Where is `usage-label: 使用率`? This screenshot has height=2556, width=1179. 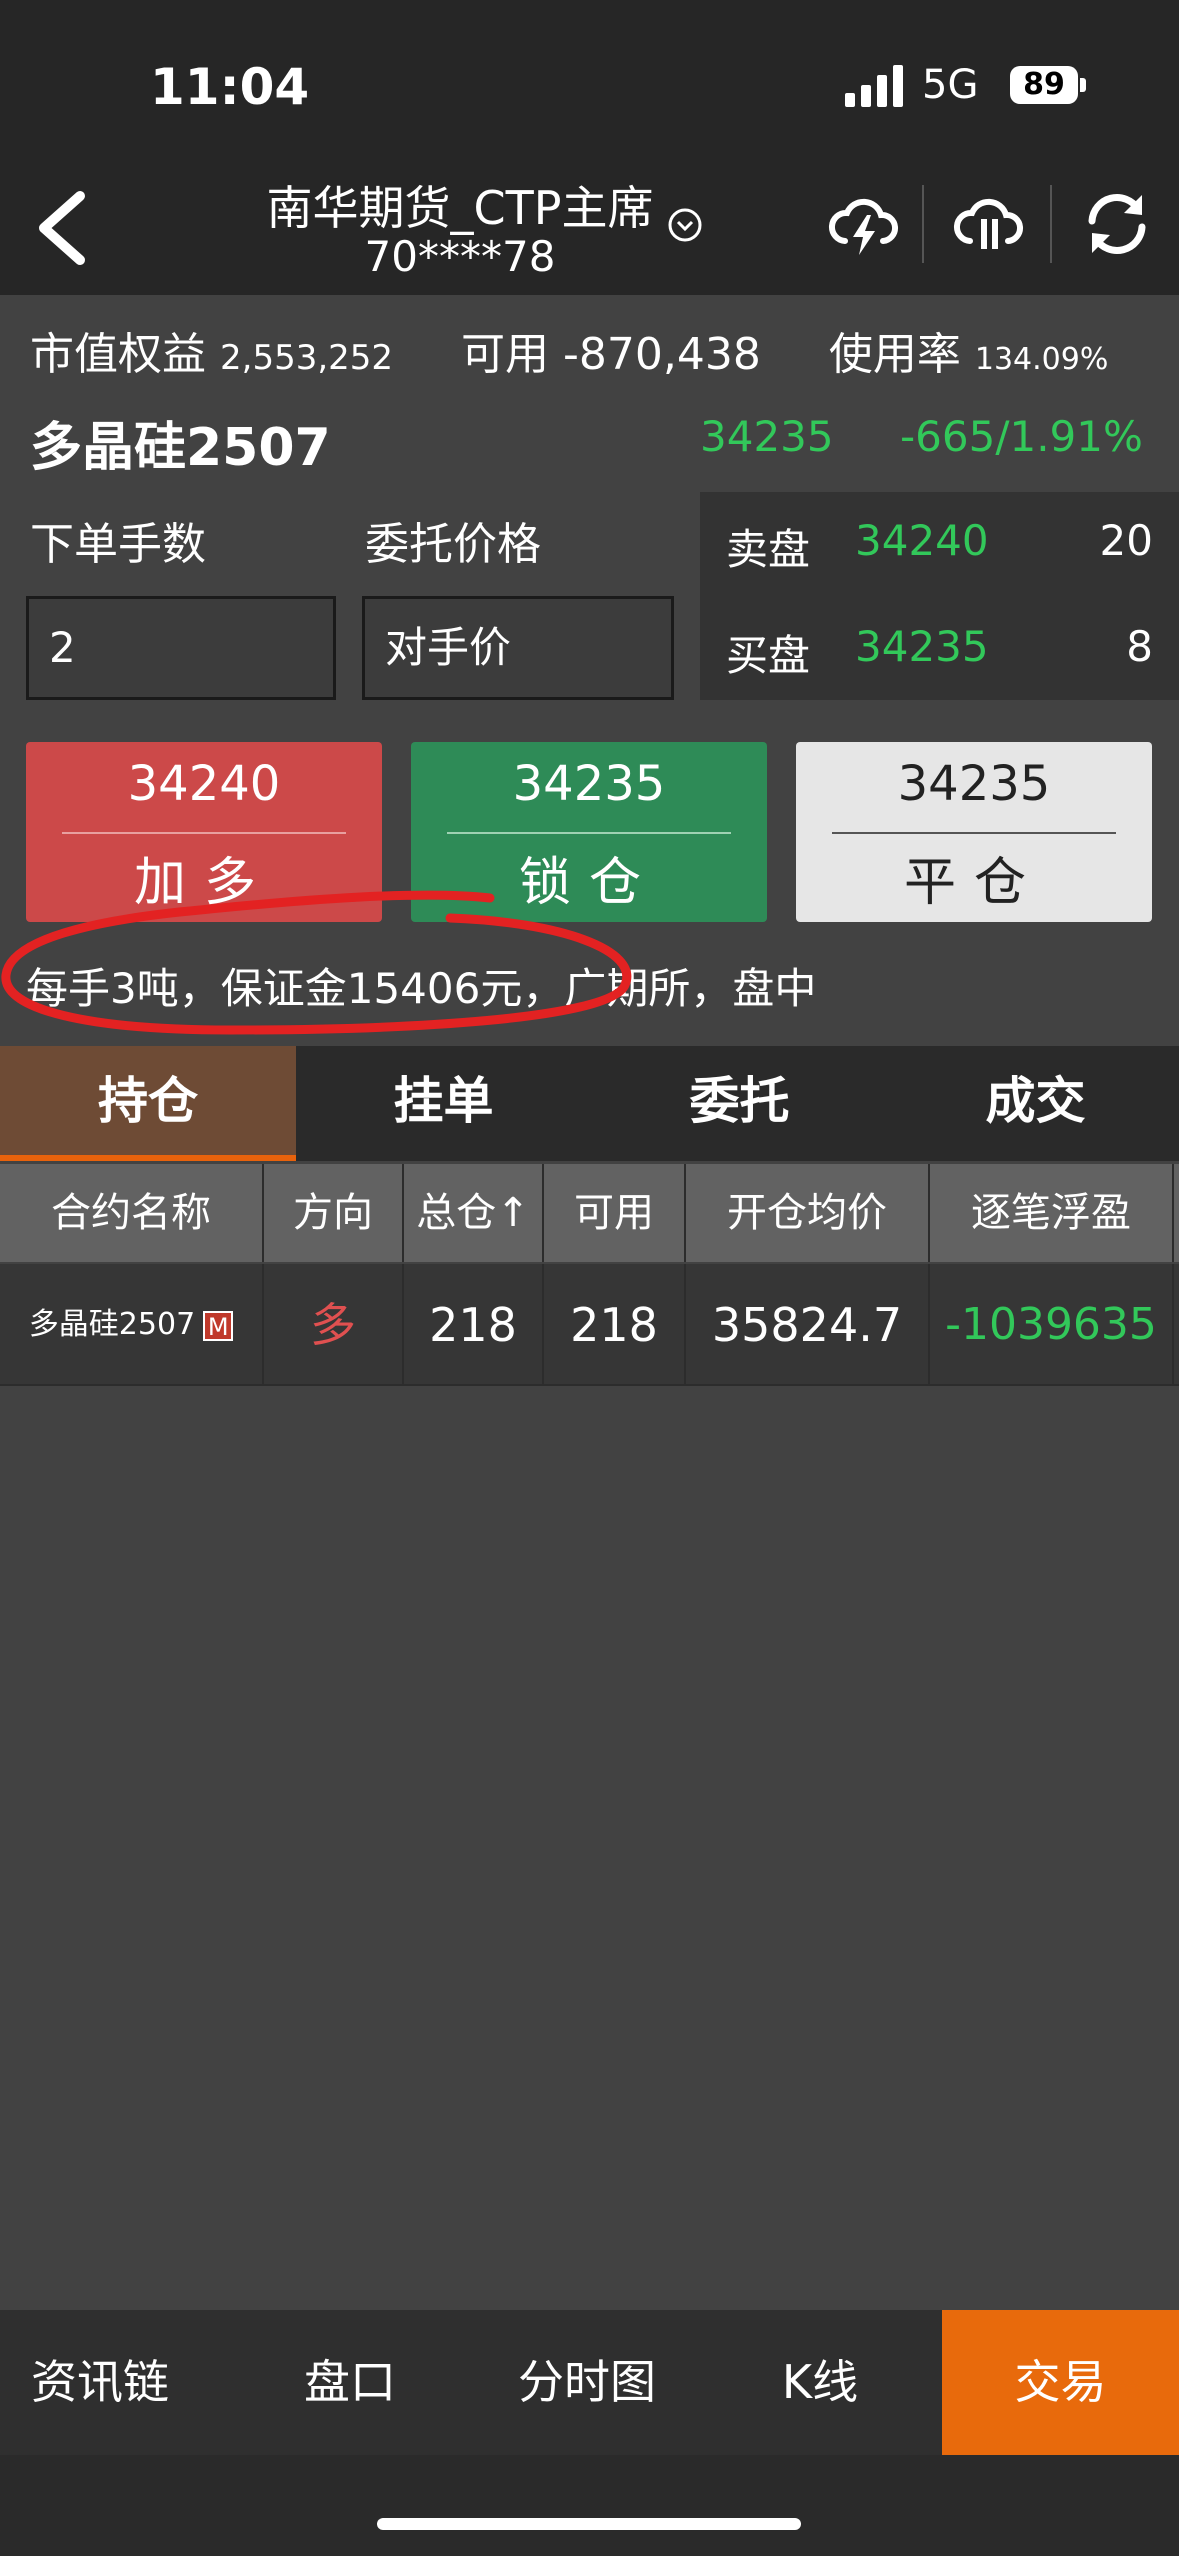 usage-label: 使用率 is located at coordinates (894, 354).